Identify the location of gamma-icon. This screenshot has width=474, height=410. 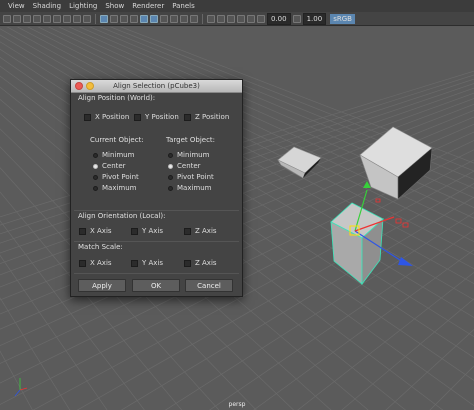
(296, 18).